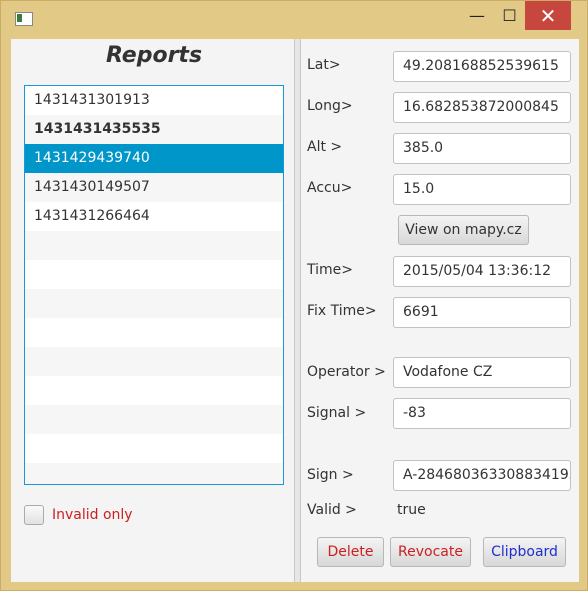  Describe the element at coordinates (34, 515) in the screenshot. I see `invalid-only-checkbox` at that location.